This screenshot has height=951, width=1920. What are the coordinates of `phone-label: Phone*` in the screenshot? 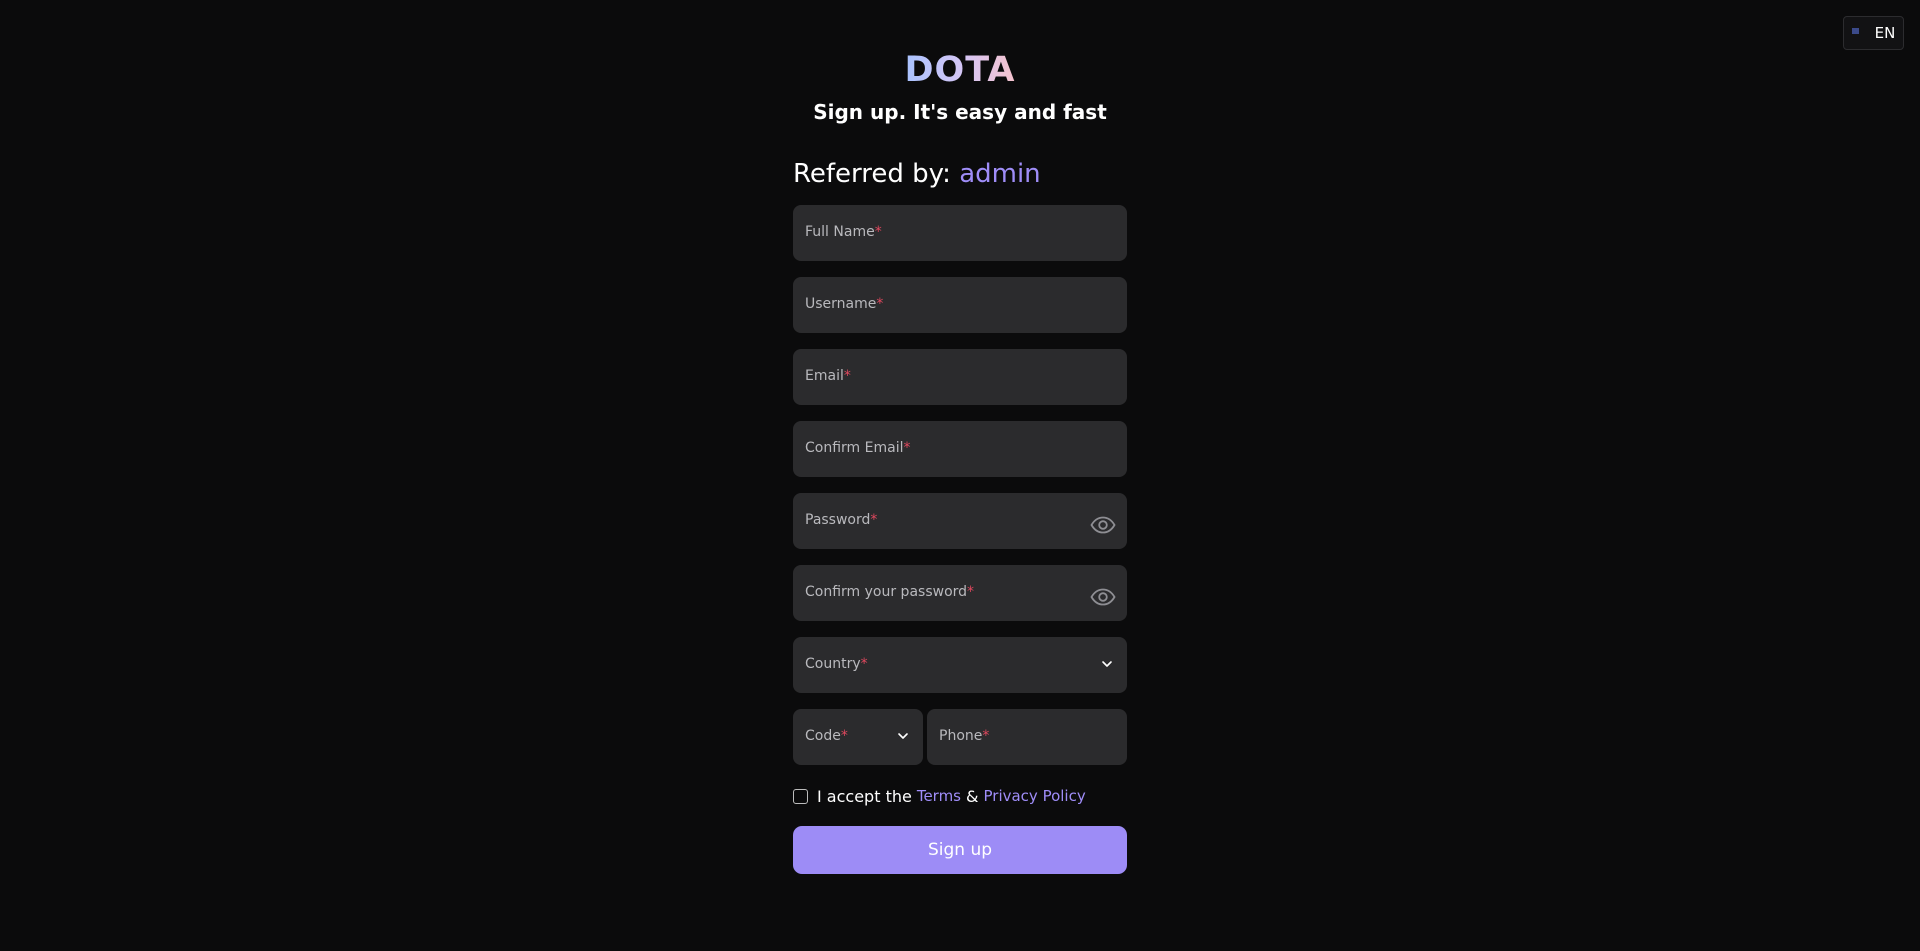 It's located at (964, 736).